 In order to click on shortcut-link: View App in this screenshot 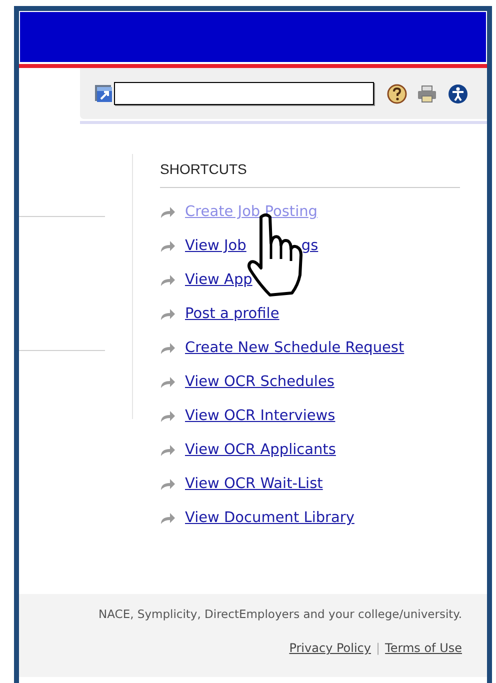, I will do `click(218, 280)`.